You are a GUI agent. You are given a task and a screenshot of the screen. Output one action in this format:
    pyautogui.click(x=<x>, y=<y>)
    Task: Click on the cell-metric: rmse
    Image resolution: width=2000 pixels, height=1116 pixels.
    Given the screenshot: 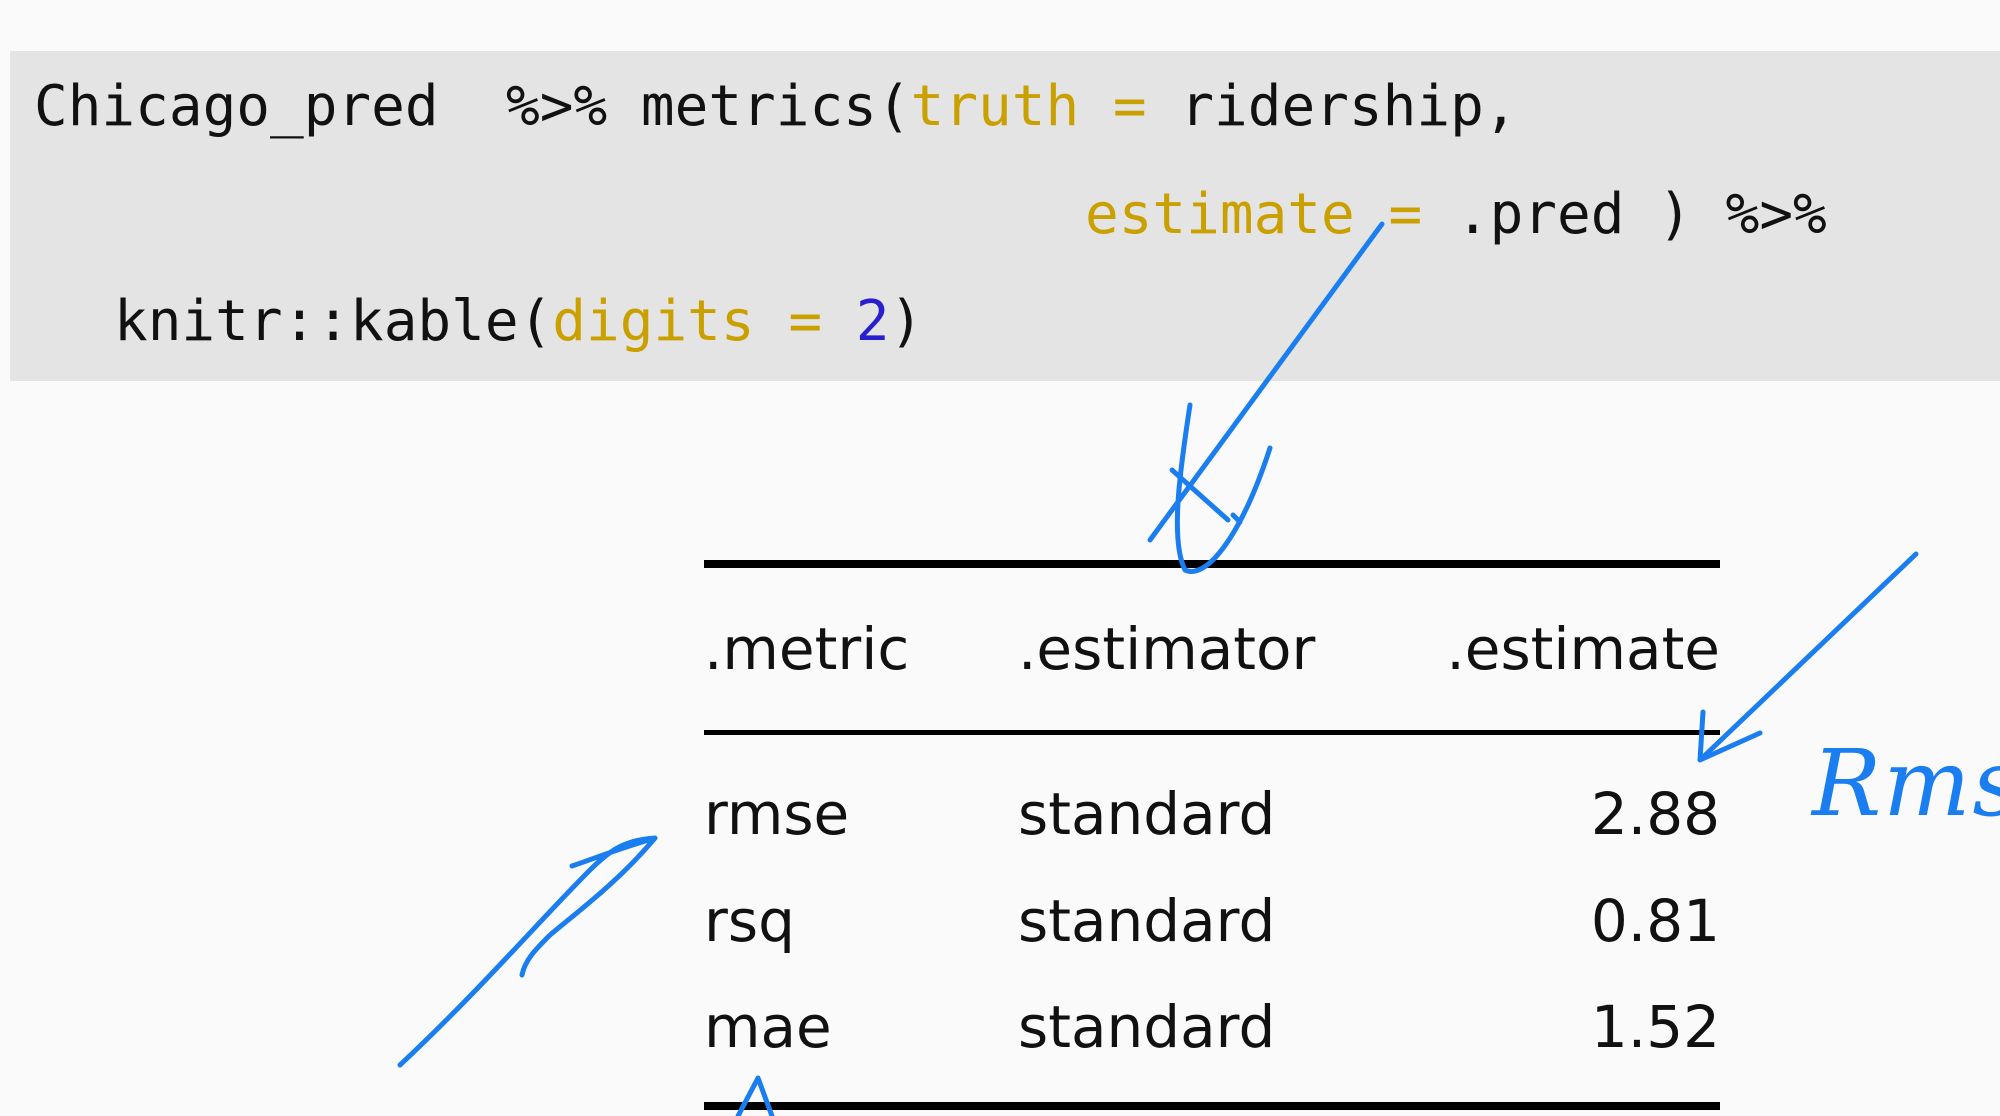 What is the action you would take?
    pyautogui.click(x=777, y=814)
    